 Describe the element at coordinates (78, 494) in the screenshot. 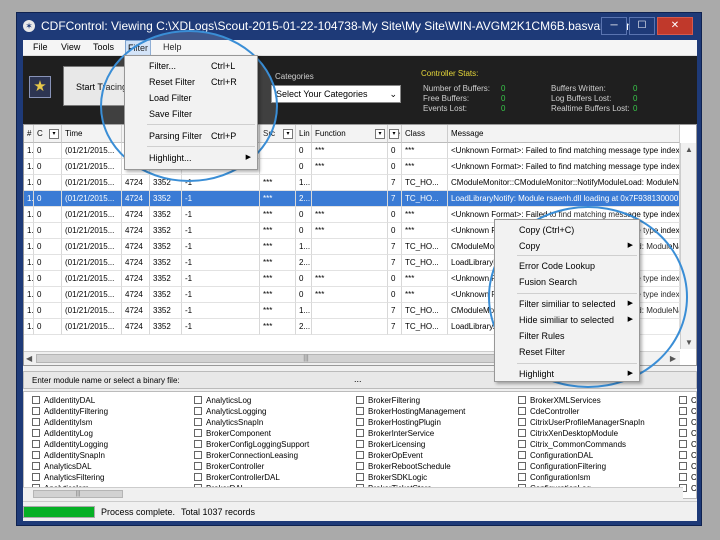

I see `module-scroll-thumb: |||` at that location.